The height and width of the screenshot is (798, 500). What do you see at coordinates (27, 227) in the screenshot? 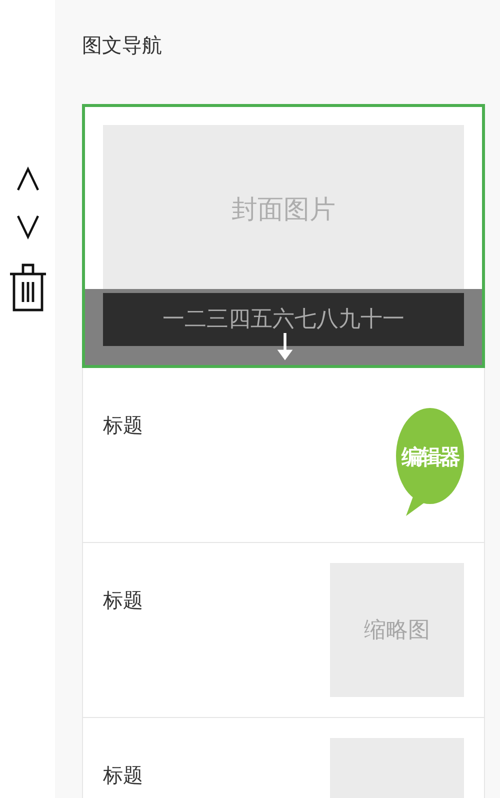
I see `move-down-icon` at bounding box center [27, 227].